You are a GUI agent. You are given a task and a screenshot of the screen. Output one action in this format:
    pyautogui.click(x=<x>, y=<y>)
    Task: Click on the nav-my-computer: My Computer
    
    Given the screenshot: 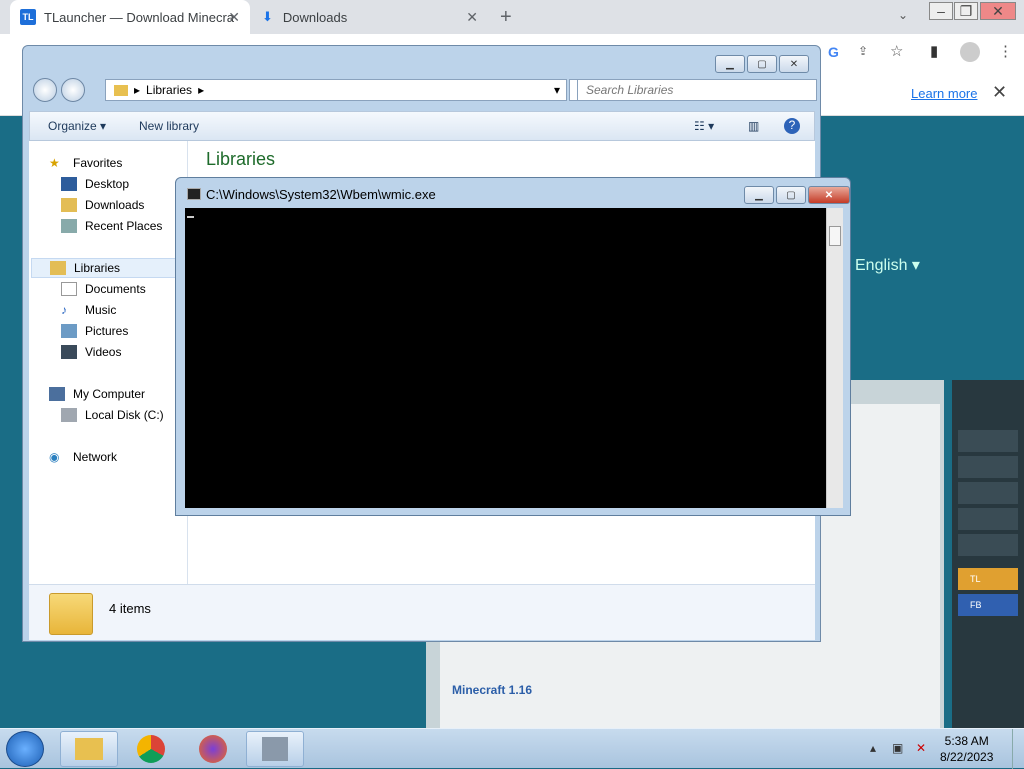 What is the action you would take?
    pyautogui.click(x=97, y=394)
    